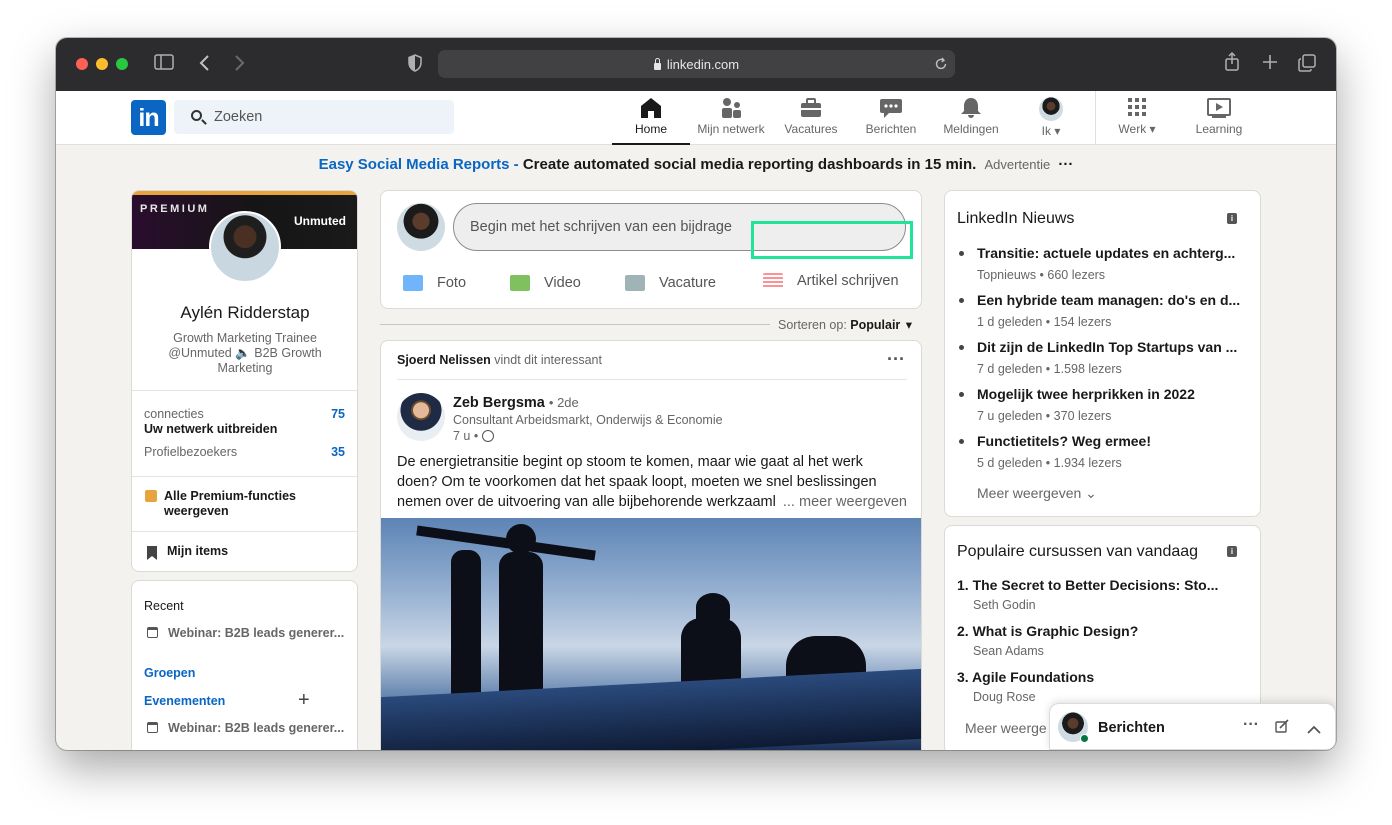  Describe the element at coordinates (473, 436) in the screenshot. I see `post-time-line: 7 u •` at that location.